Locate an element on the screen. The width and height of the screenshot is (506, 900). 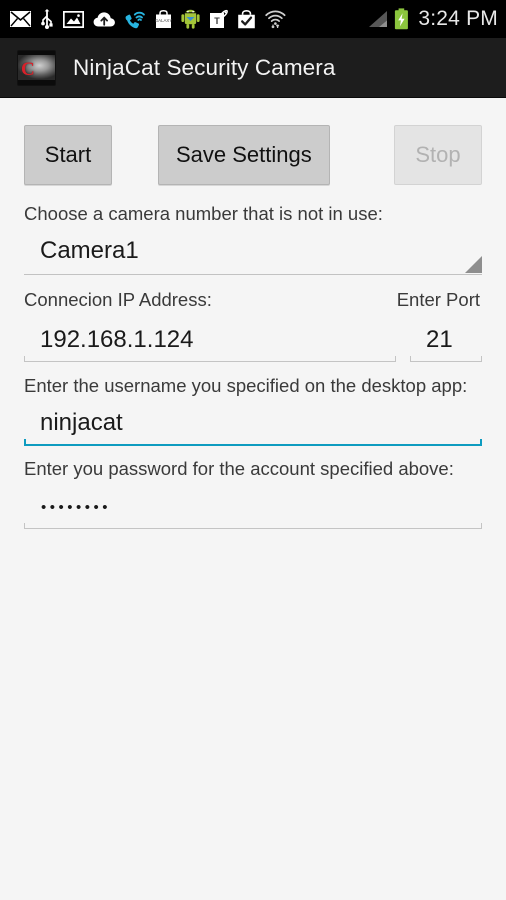
ip-address-field is located at coordinates (210, 340).